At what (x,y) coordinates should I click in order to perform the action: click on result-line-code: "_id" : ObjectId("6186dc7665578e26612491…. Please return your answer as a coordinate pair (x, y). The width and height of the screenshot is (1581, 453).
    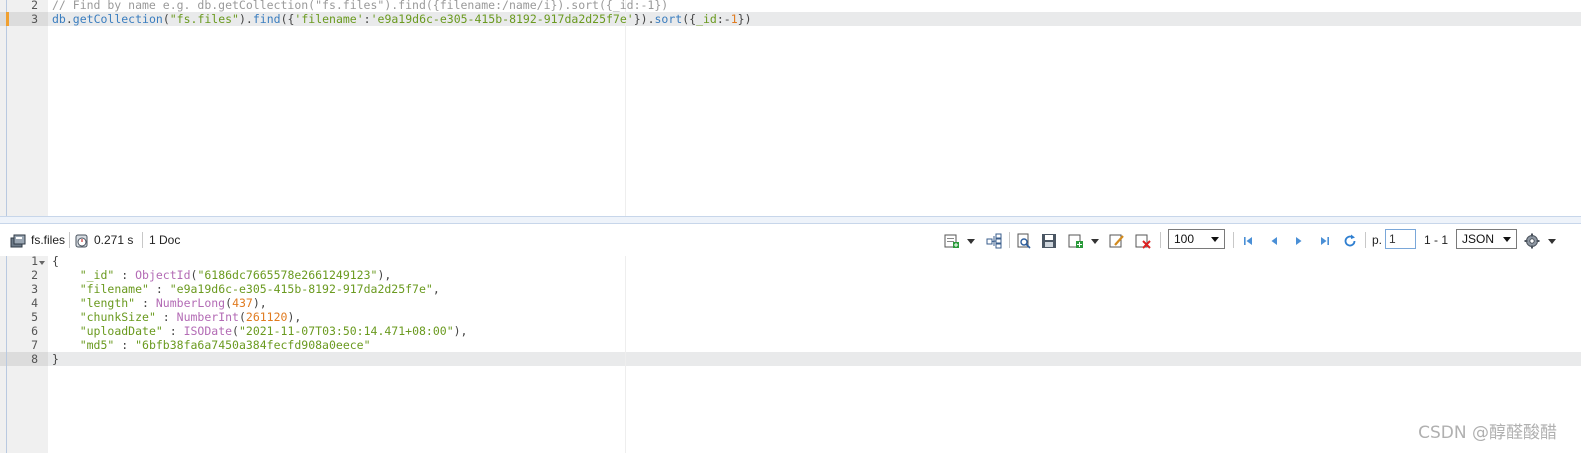
    Looking at the image, I should click on (222, 275).